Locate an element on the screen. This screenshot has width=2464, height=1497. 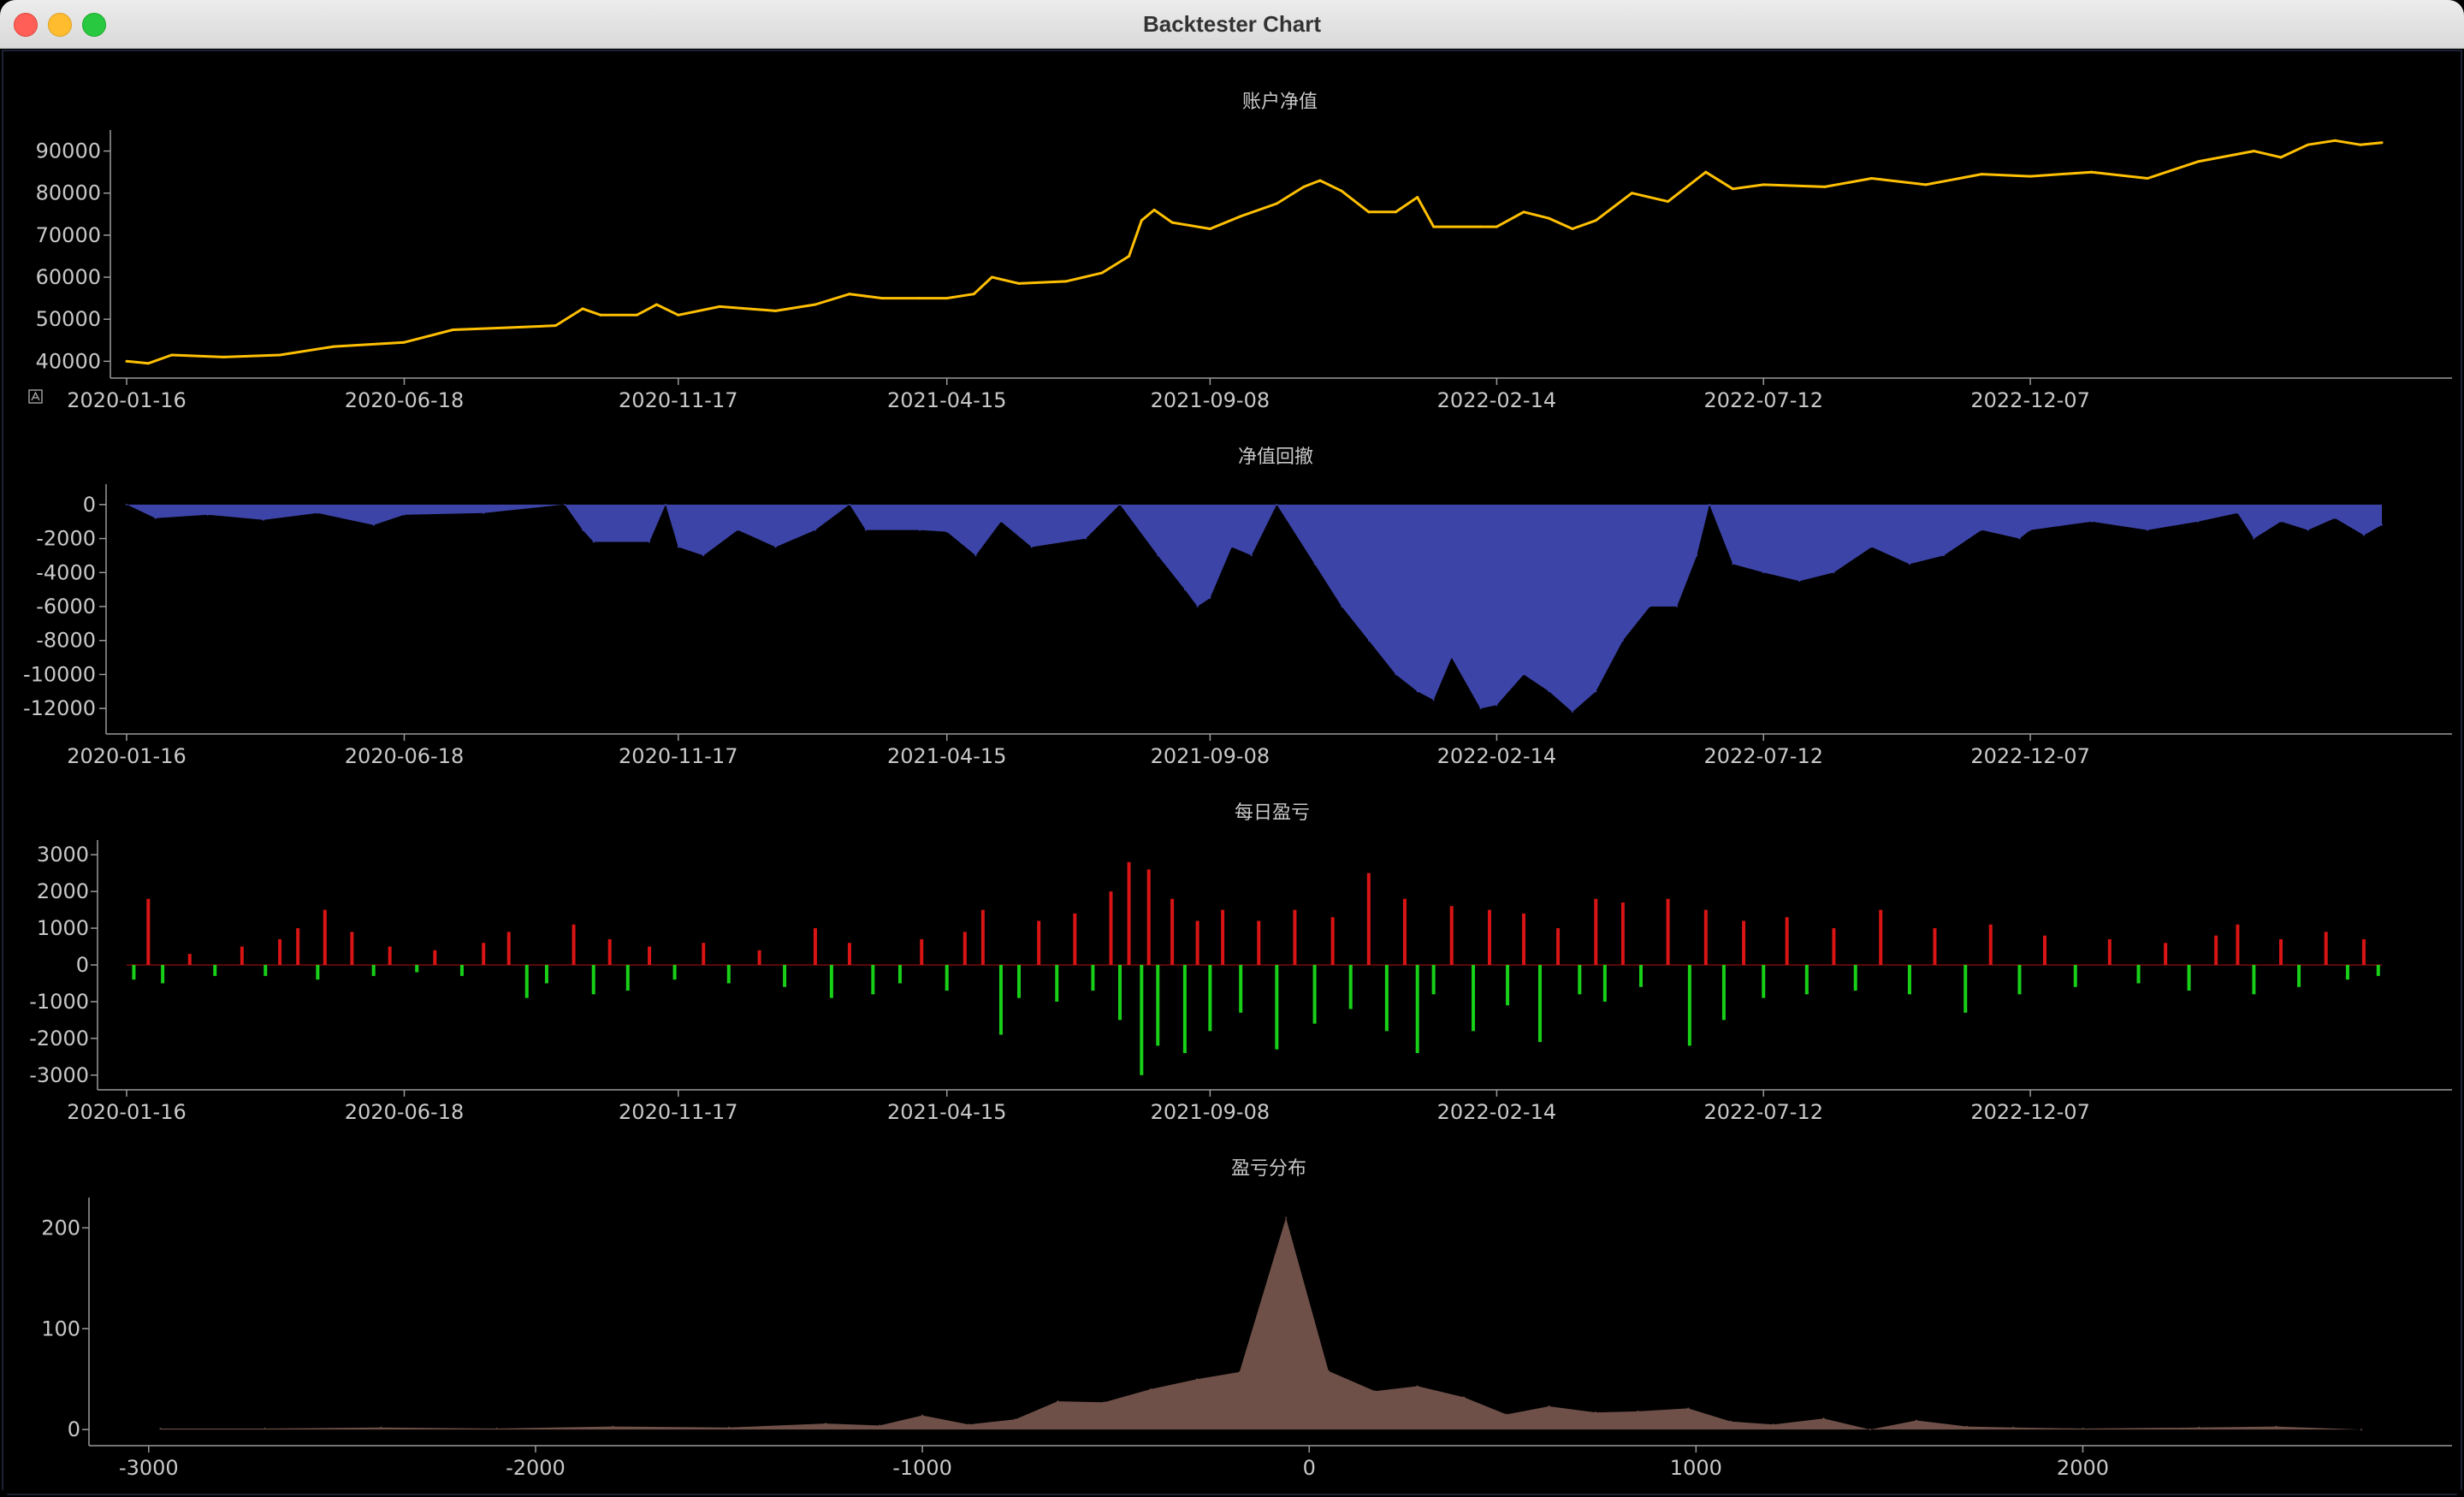
x-tick-label: 2020-11-17 is located at coordinates (678, 1112).